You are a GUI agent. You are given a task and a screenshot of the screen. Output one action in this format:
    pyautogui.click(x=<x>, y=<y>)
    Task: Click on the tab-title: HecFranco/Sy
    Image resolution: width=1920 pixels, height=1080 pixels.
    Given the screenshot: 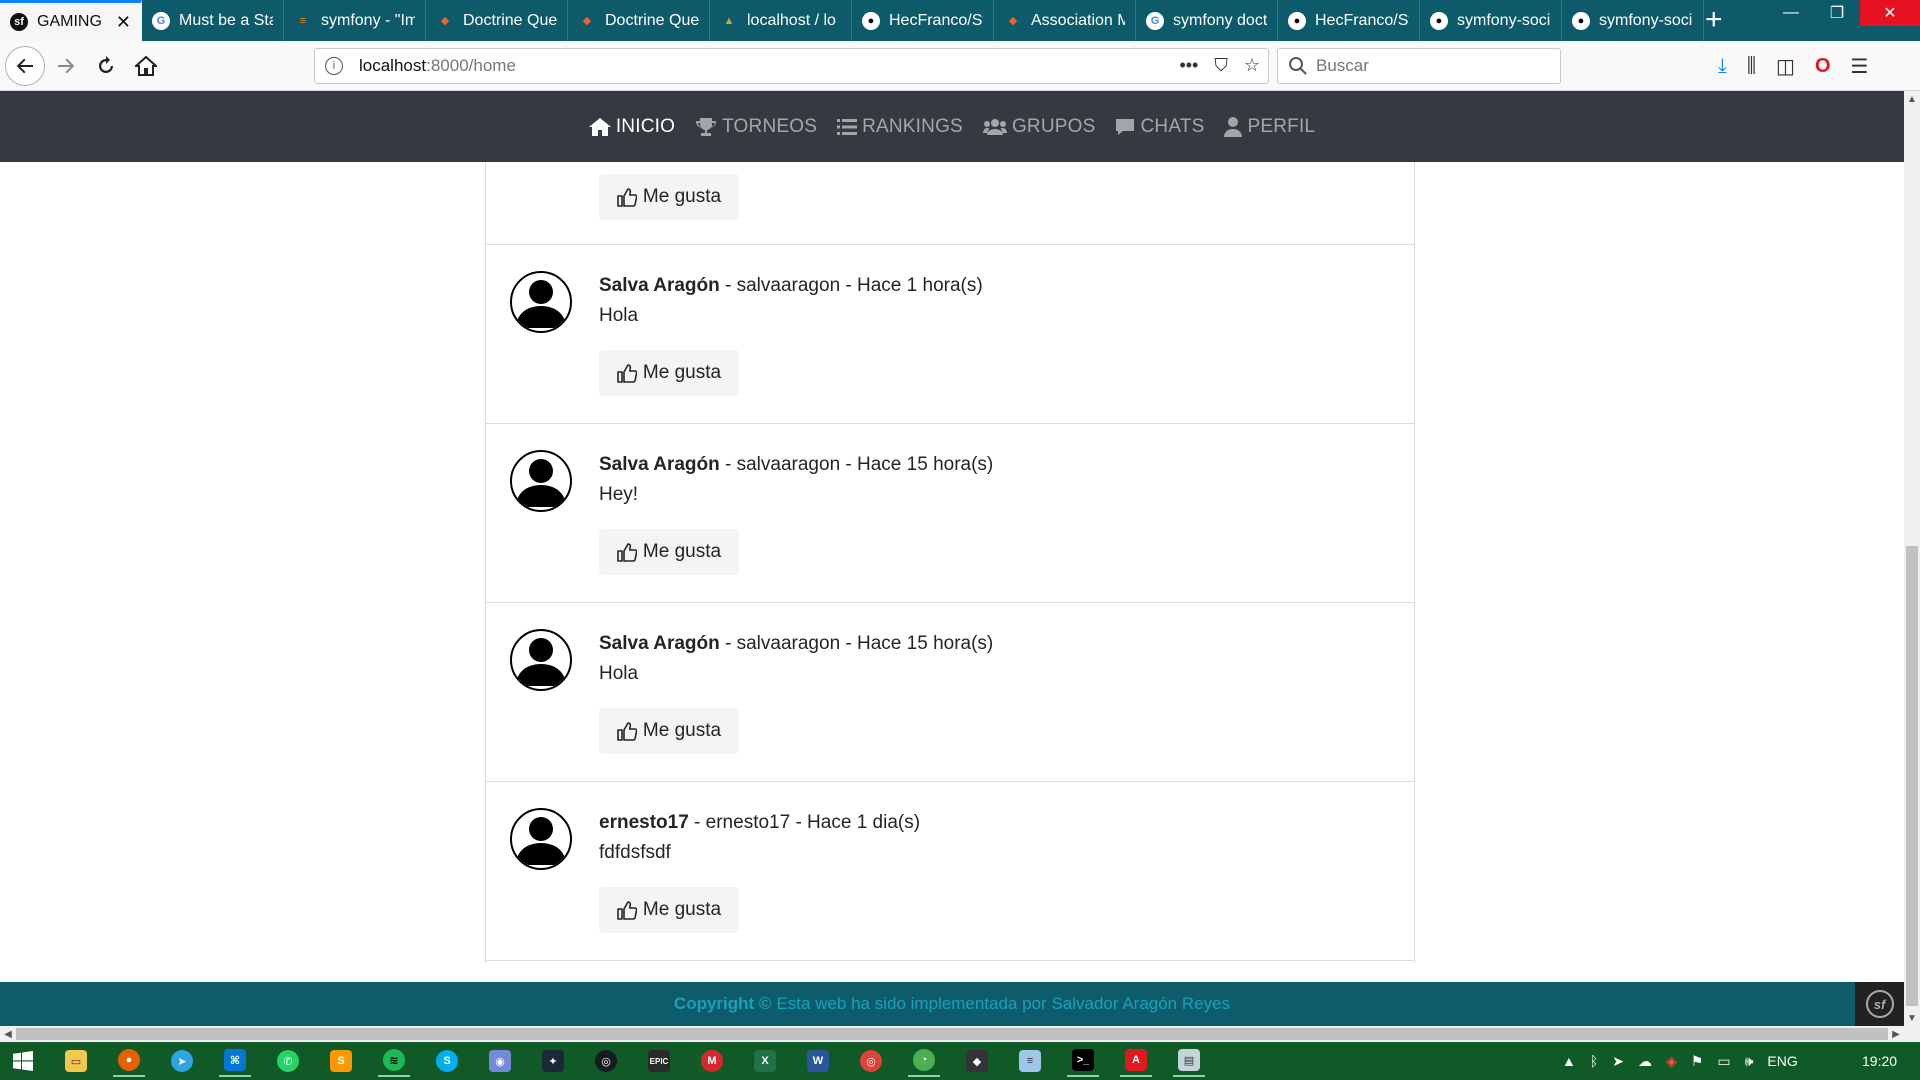 What is the action you would take?
    pyautogui.click(x=1362, y=20)
    